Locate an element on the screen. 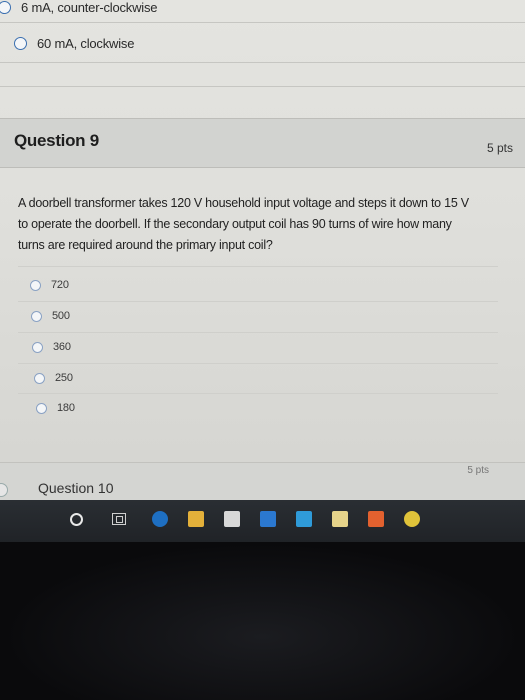 The width and height of the screenshot is (525, 700). option-label: 500 is located at coordinates (61, 316).